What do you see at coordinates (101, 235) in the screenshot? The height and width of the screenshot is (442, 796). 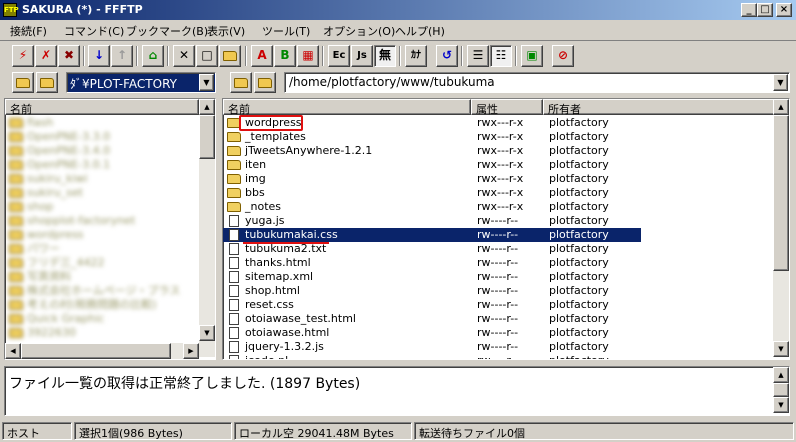 I see `local-list-item: wordpress` at bounding box center [101, 235].